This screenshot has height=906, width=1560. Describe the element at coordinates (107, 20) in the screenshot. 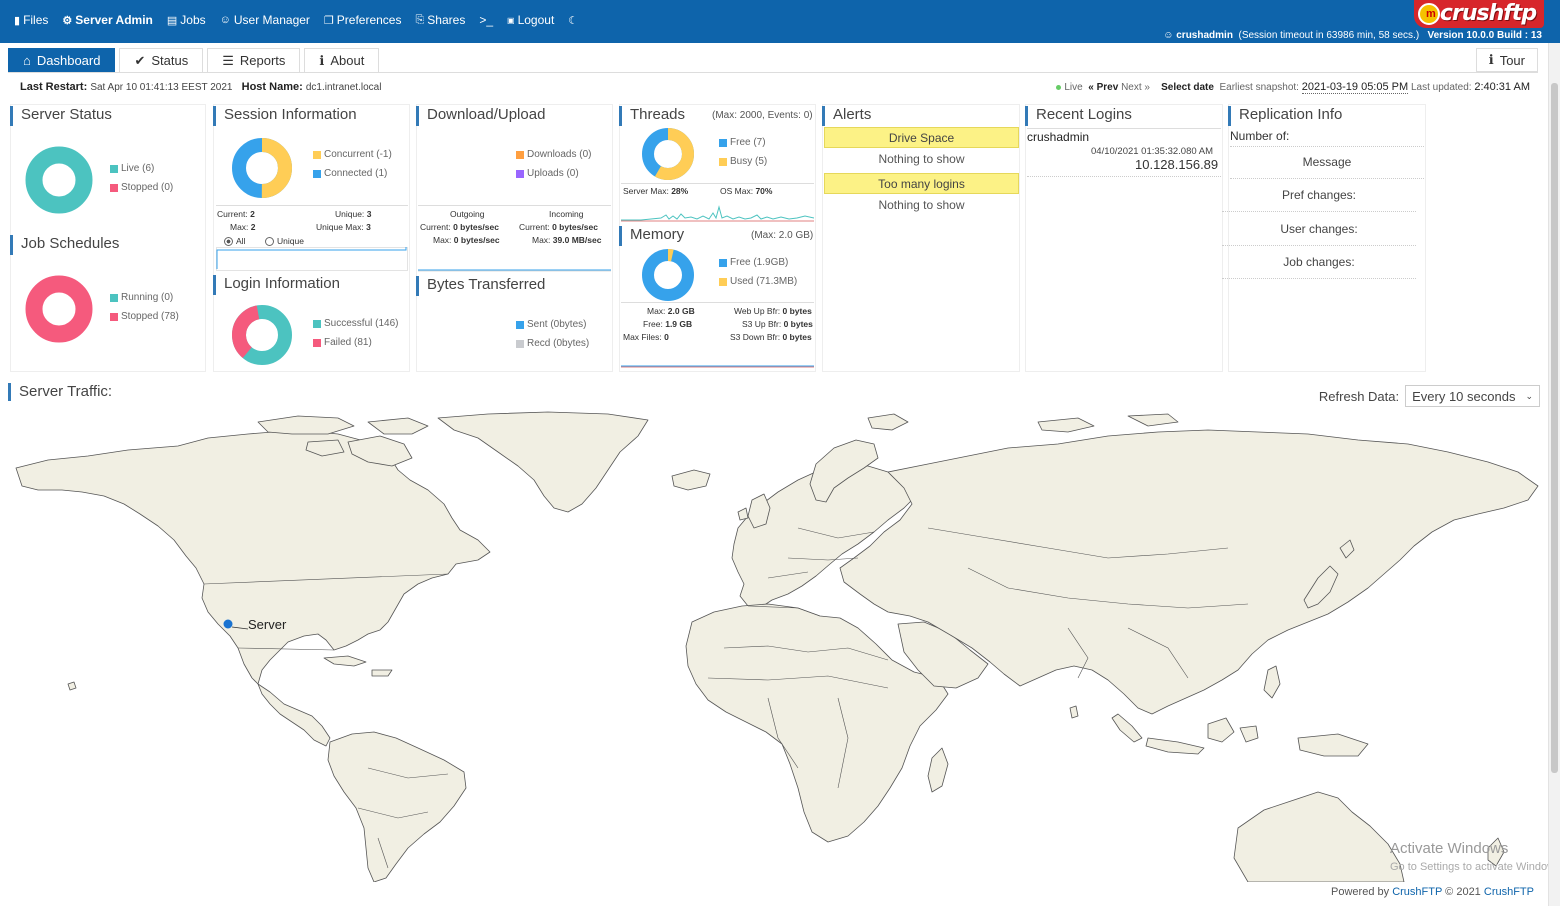

I see `nav-server-admin: ⚙ Server Admin` at that location.